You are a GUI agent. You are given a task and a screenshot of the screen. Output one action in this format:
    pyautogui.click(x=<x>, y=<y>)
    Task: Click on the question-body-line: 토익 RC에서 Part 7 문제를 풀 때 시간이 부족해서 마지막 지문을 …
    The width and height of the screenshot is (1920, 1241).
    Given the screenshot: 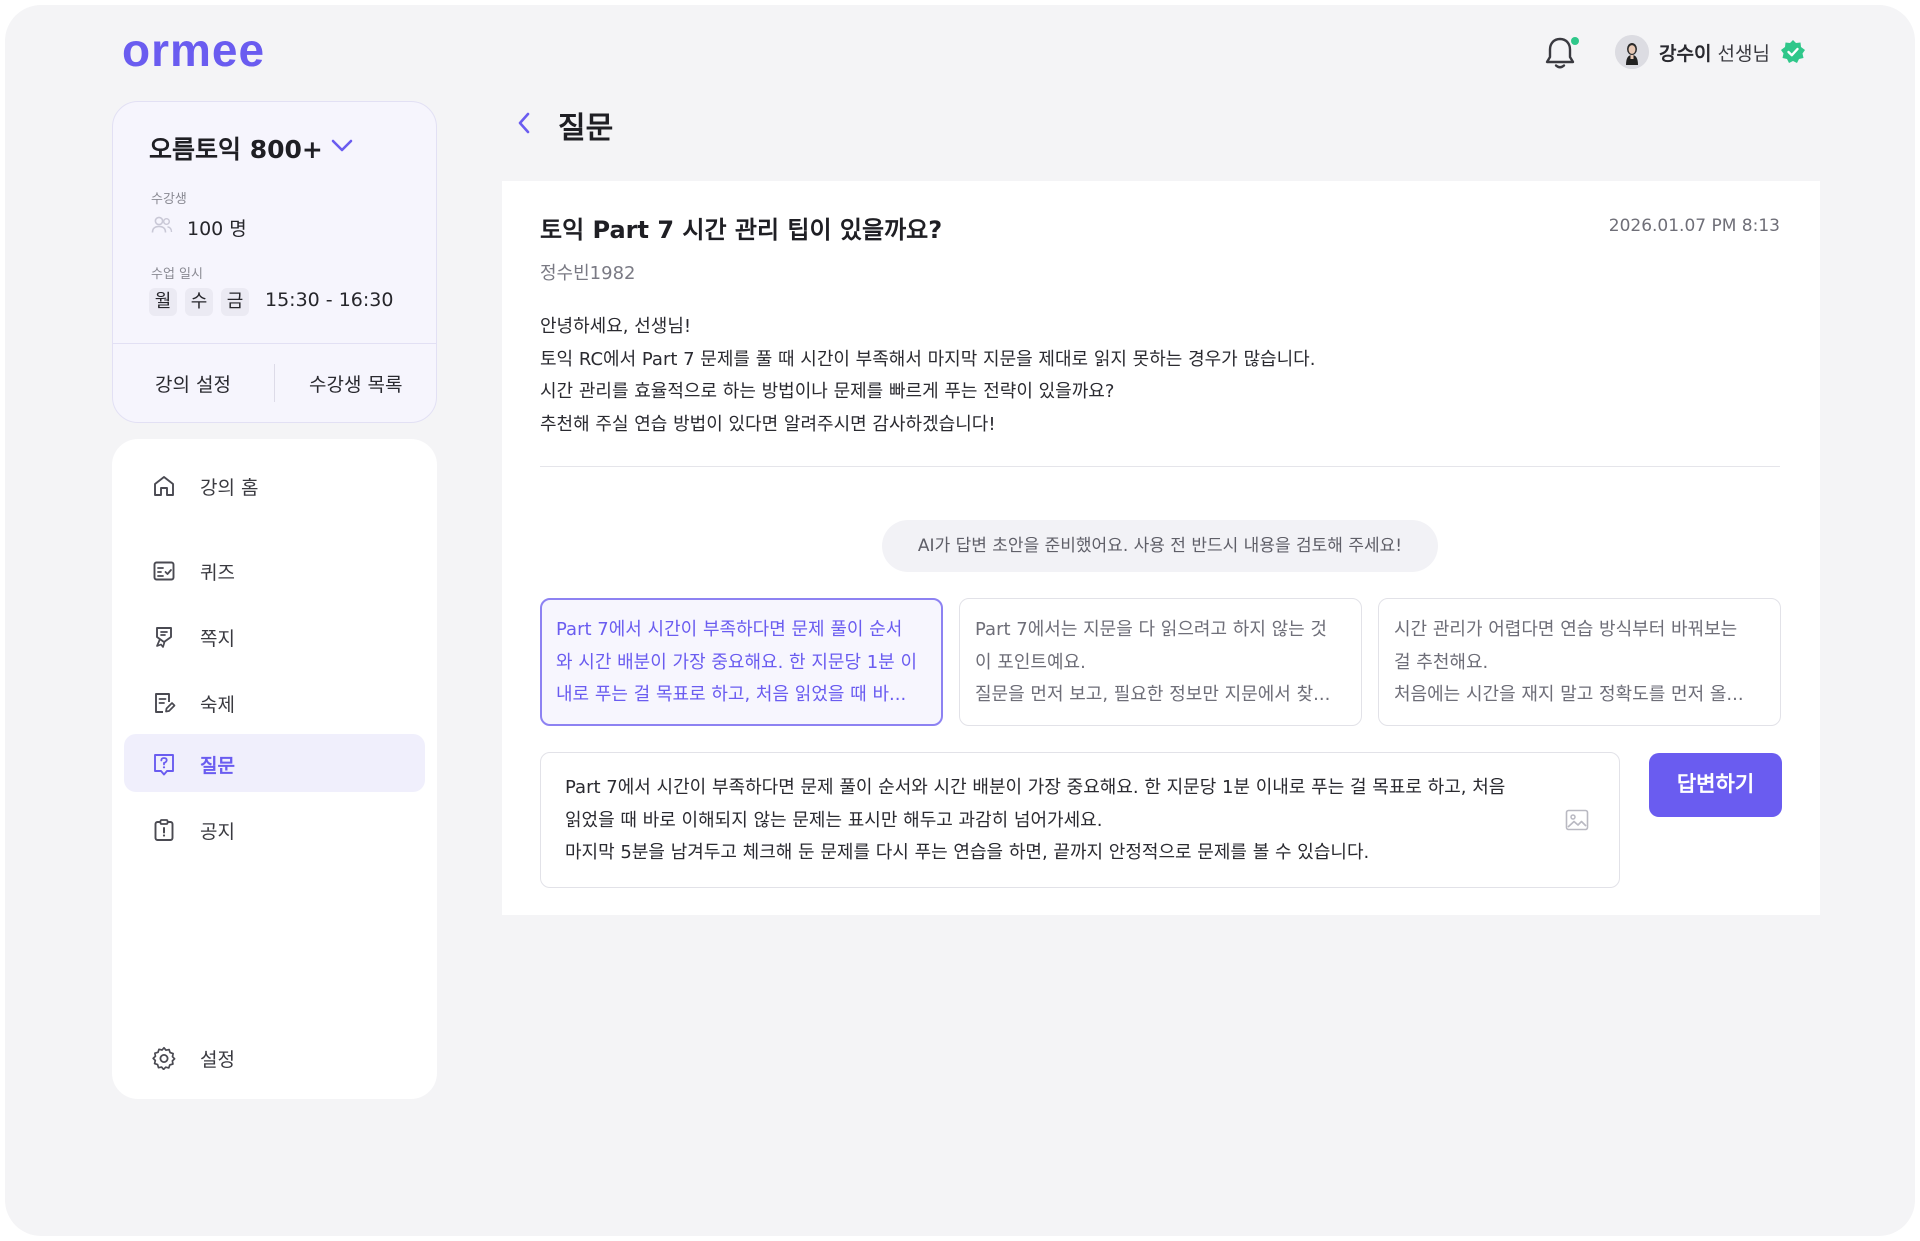 What is the action you would take?
    pyautogui.click(x=928, y=359)
    